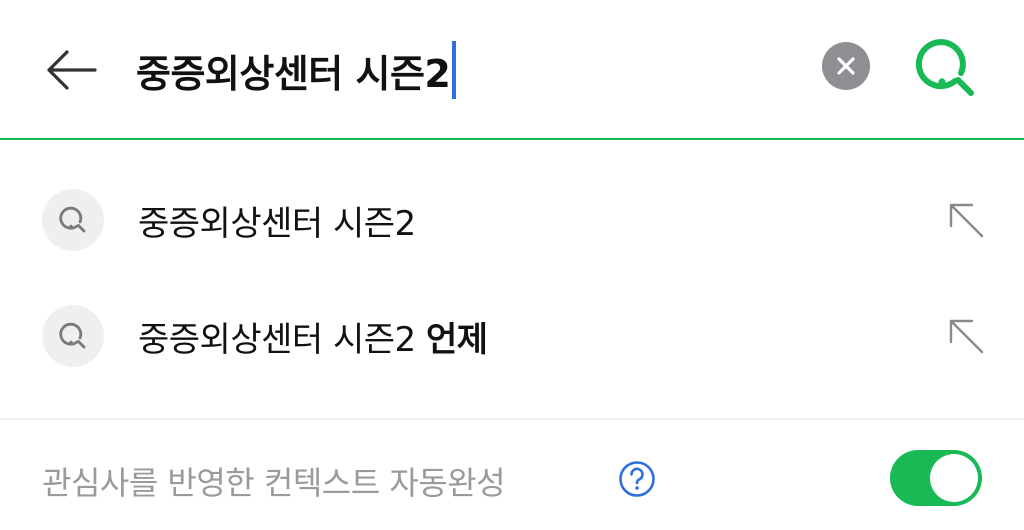  I want to click on question-circle-icon, so click(637, 479).